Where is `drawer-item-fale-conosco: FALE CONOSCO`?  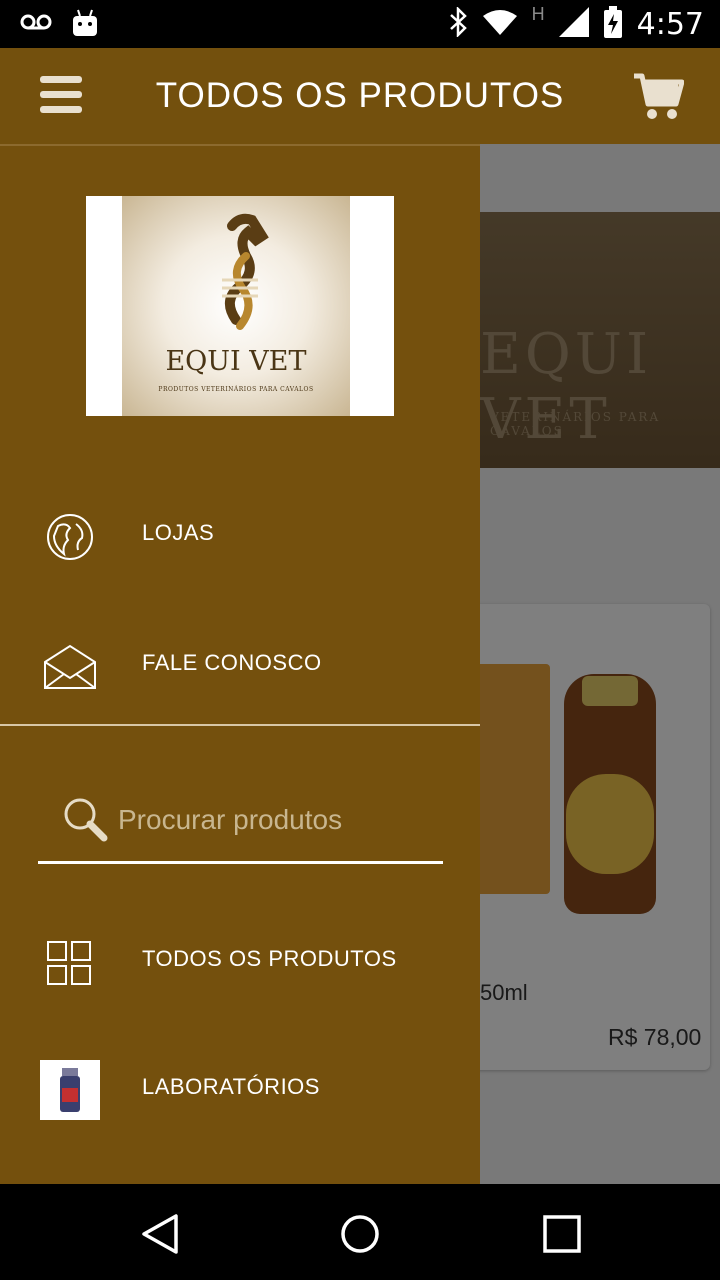 drawer-item-fale-conosco: FALE CONOSCO is located at coordinates (240, 666).